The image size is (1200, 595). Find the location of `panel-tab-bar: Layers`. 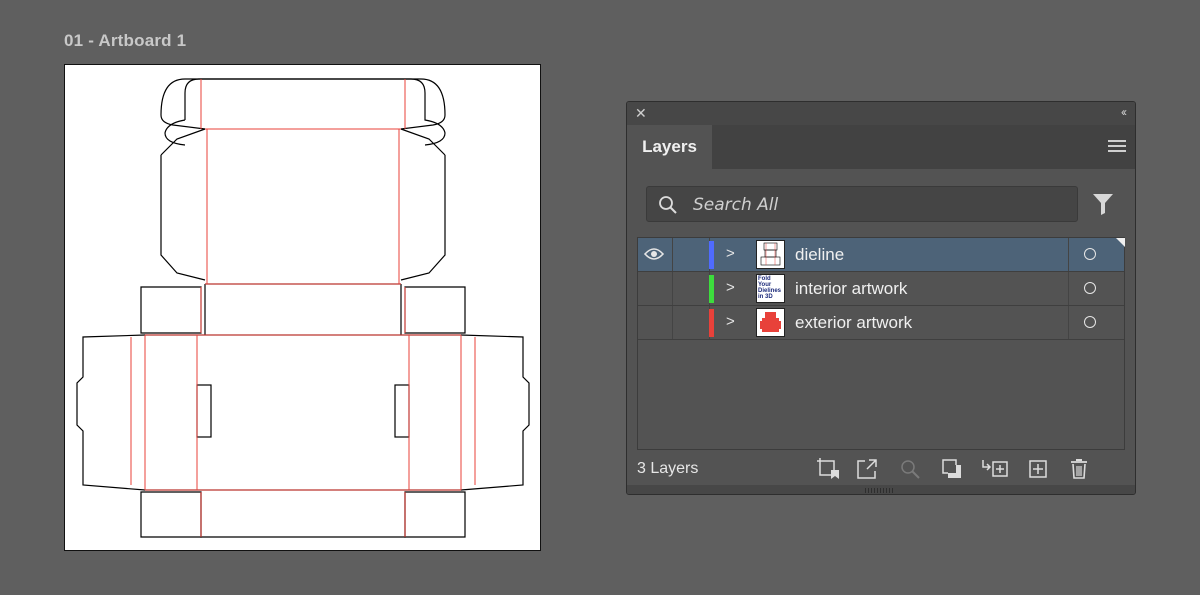

panel-tab-bar: Layers is located at coordinates (881, 147).